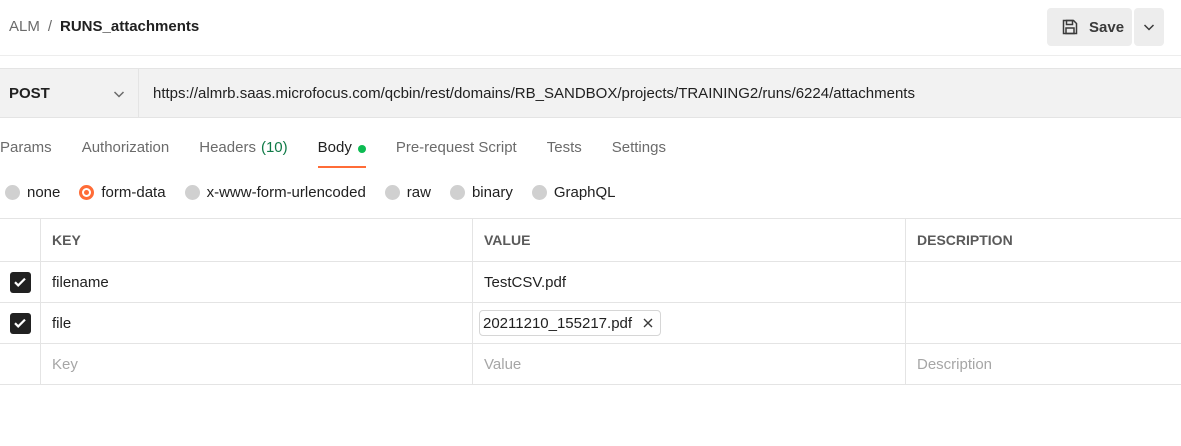 The height and width of the screenshot is (446, 1181). What do you see at coordinates (20, 240) in the screenshot?
I see `header-check-cell` at bounding box center [20, 240].